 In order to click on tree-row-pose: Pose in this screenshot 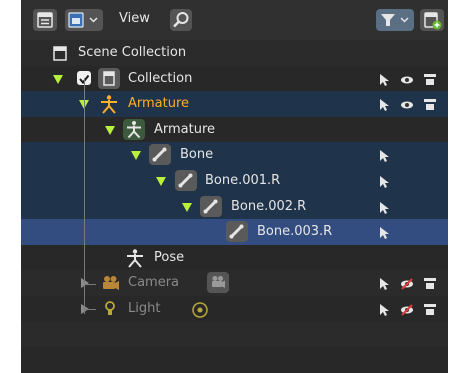, I will do `click(234, 257)`.